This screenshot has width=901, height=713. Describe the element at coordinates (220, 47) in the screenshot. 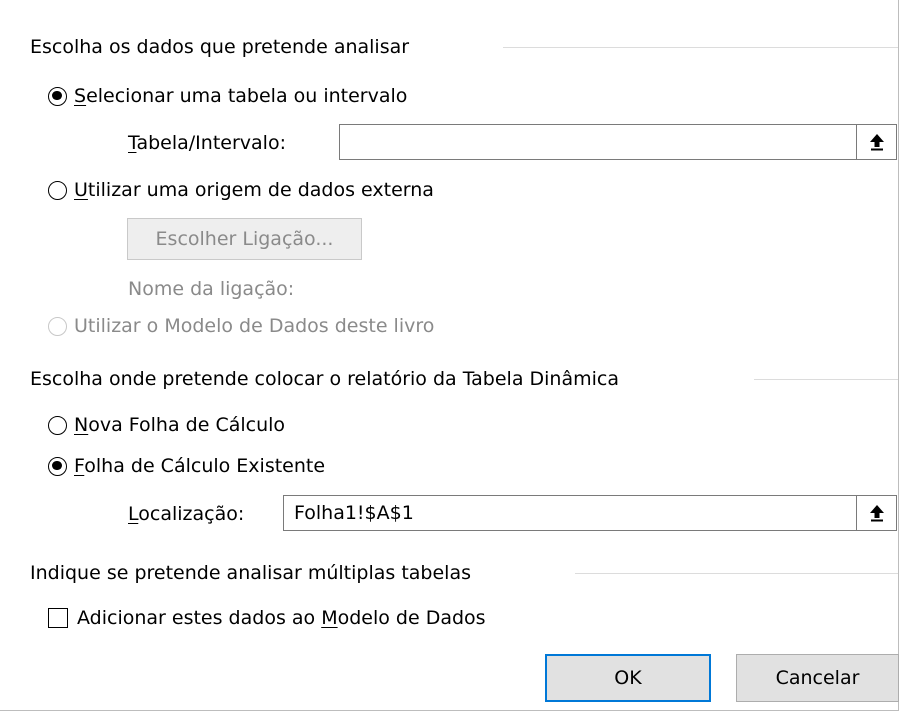

I see `section-title-source: Escolha os dados que pretende analisar` at that location.